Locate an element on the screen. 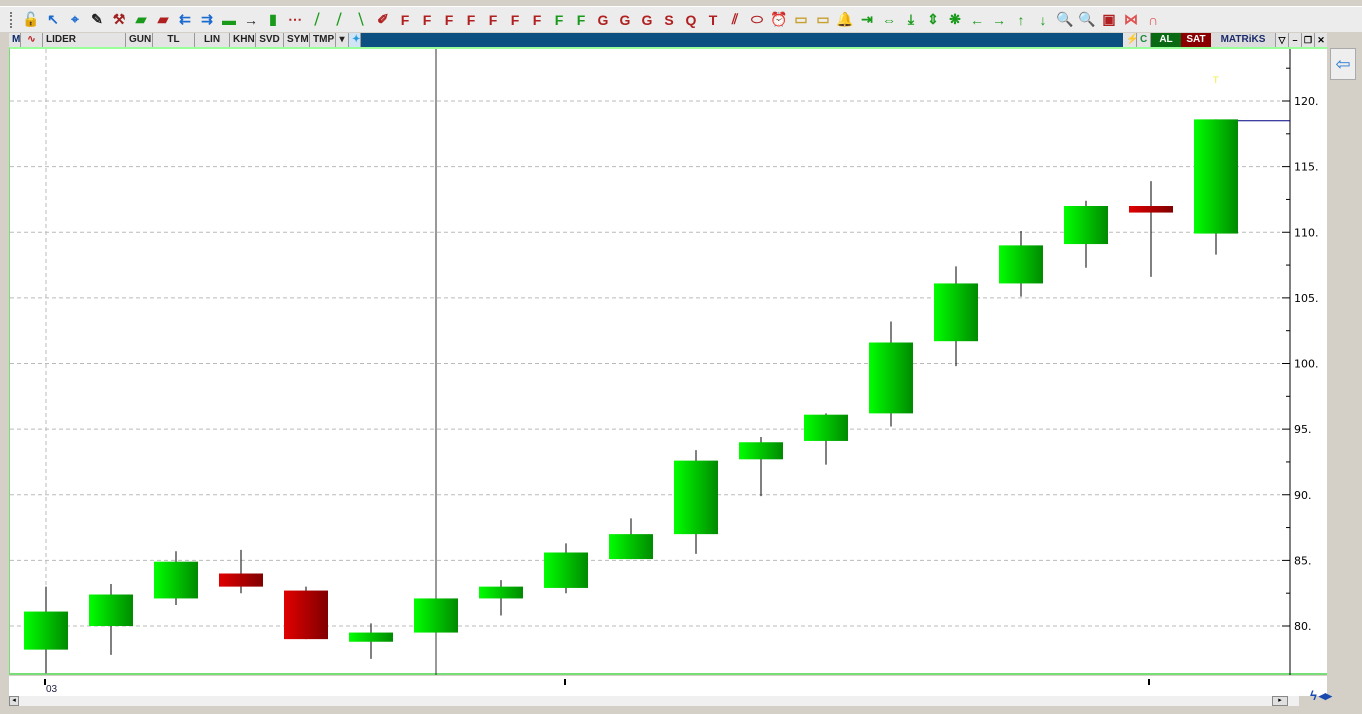  compress-horizontal-icon: ⇥ is located at coordinates (867, 20).